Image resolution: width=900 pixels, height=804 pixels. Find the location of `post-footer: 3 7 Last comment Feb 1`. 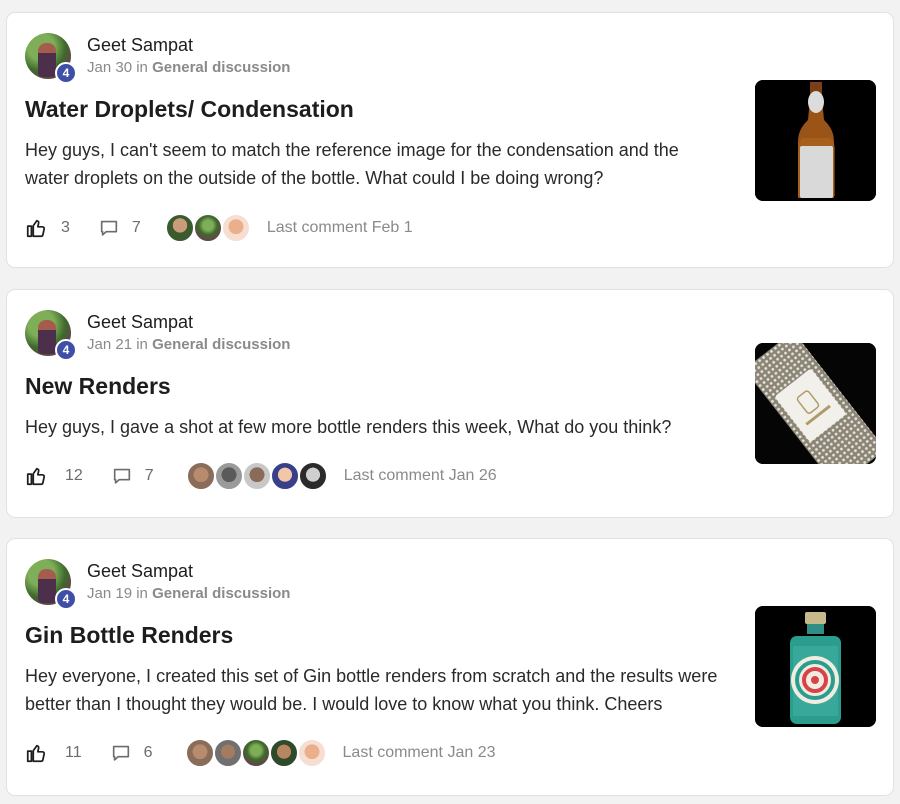

post-footer: 3 7 Last comment Feb 1 is located at coordinates (219, 228).